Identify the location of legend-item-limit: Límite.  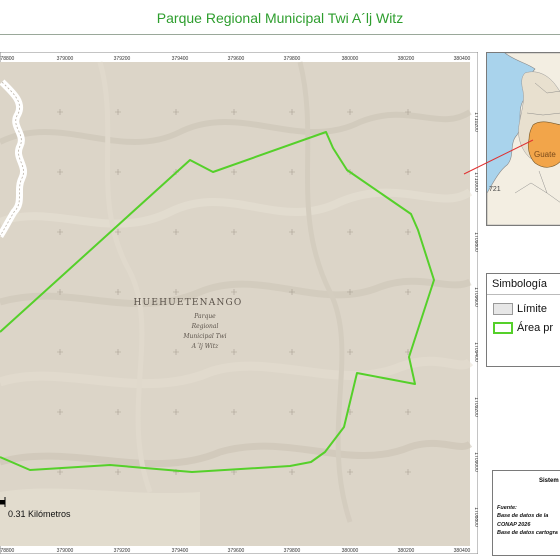
(520, 308).